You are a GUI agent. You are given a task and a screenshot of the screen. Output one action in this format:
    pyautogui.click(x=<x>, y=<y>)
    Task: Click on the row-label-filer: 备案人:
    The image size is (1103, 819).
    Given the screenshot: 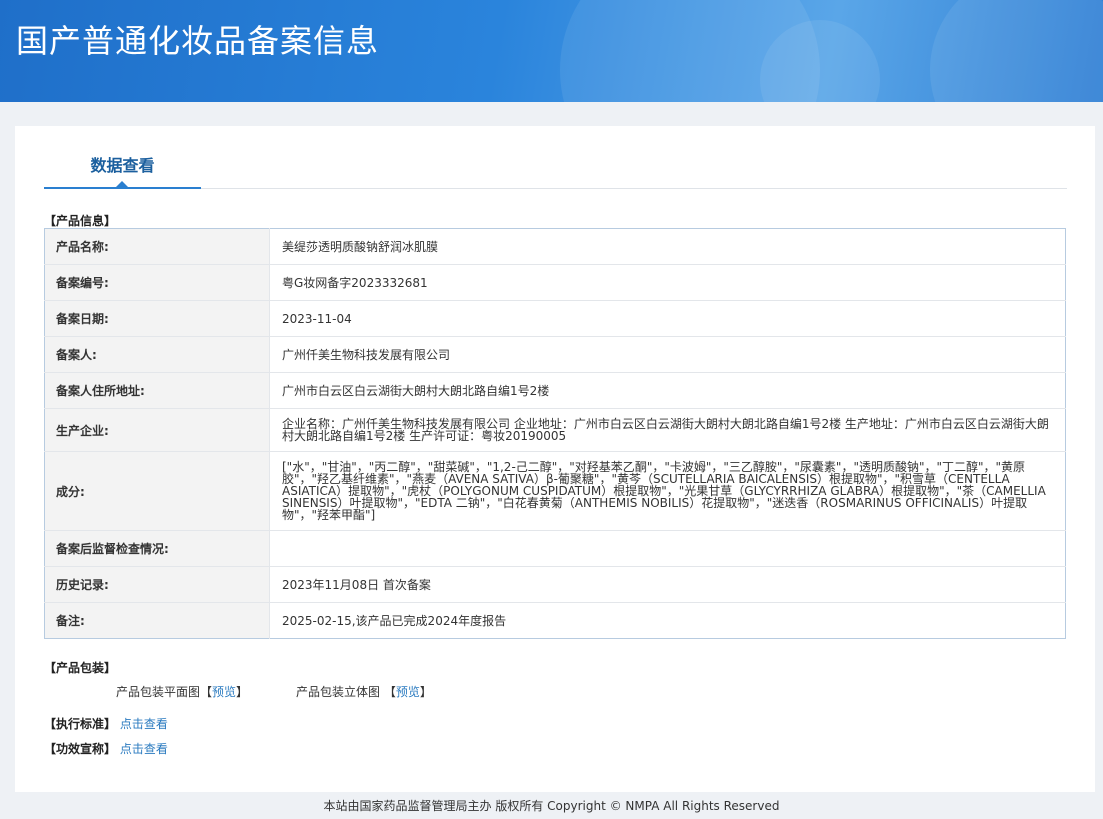 What is the action you would take?
    pyautogui.click(x=157, y=354)
    